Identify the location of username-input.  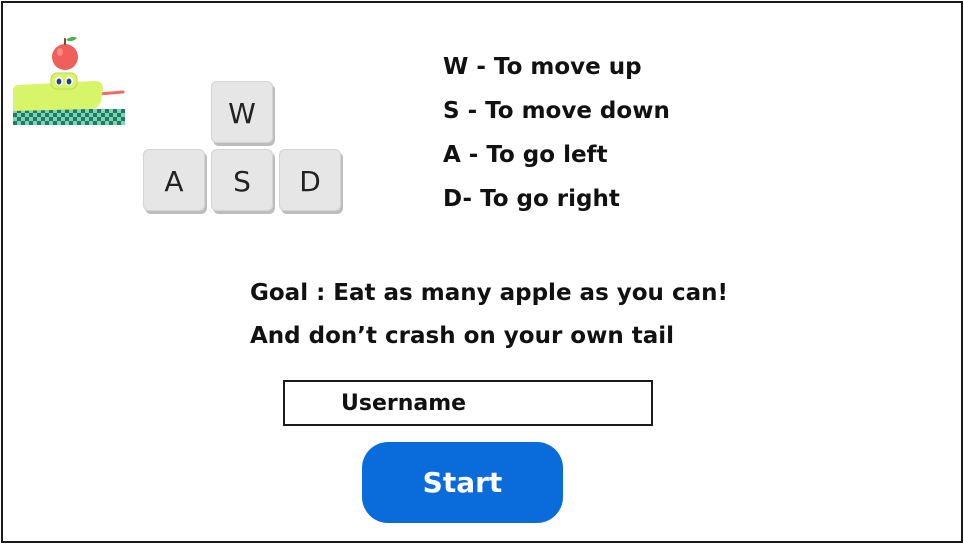
(468, 403).